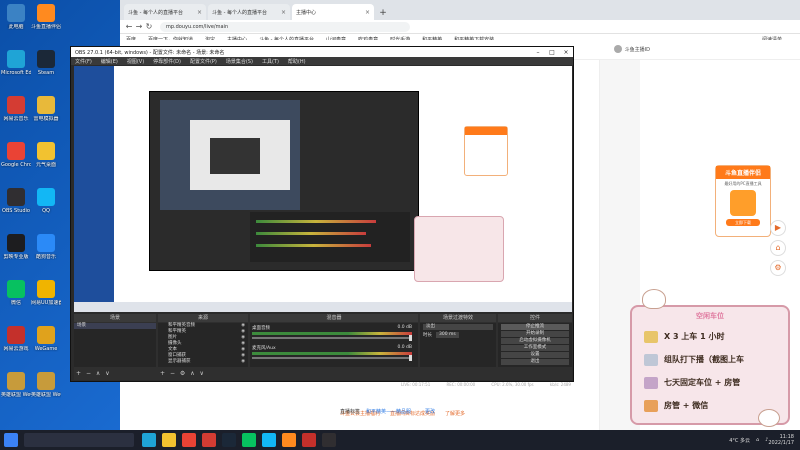  What do you see at coordinates (535, 355) in the screenshot?
I see `control-button: 设置` at bounding box center [535, 355].